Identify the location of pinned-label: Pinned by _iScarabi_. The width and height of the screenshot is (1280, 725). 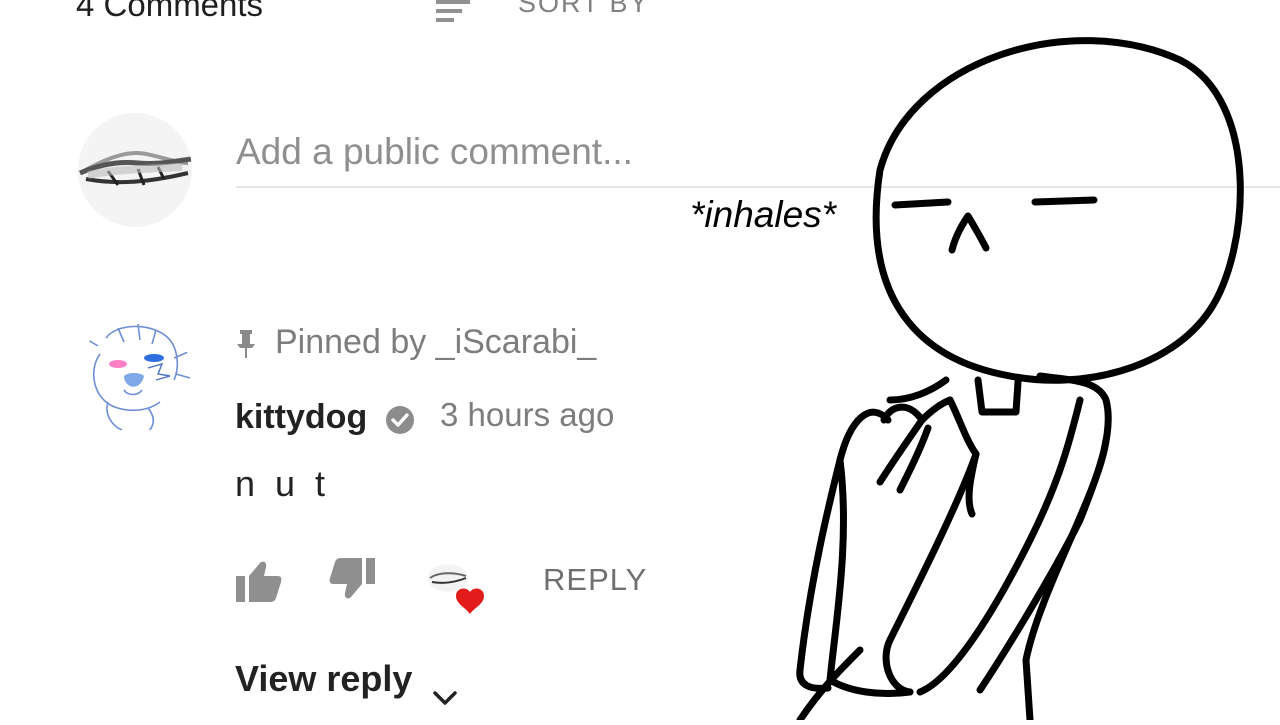
(436, 342).